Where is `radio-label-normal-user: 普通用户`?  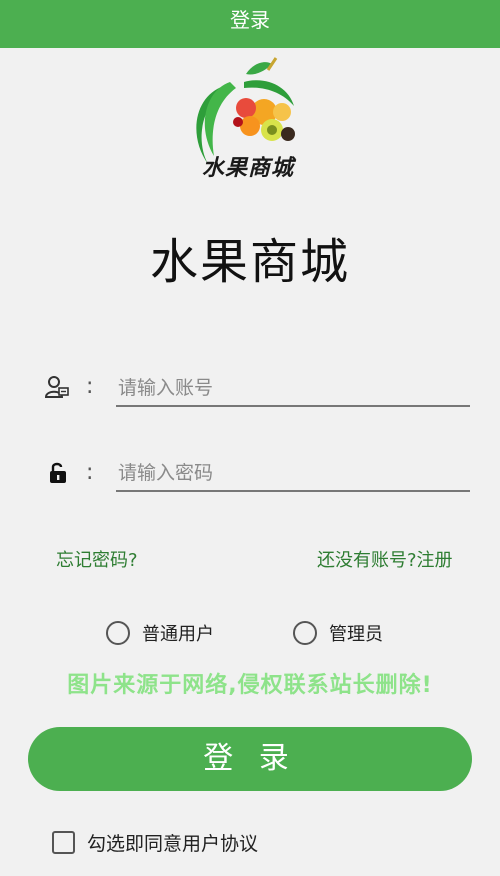
radio-label-normal-user: 普通用户 is located at coordinates (178, 634).